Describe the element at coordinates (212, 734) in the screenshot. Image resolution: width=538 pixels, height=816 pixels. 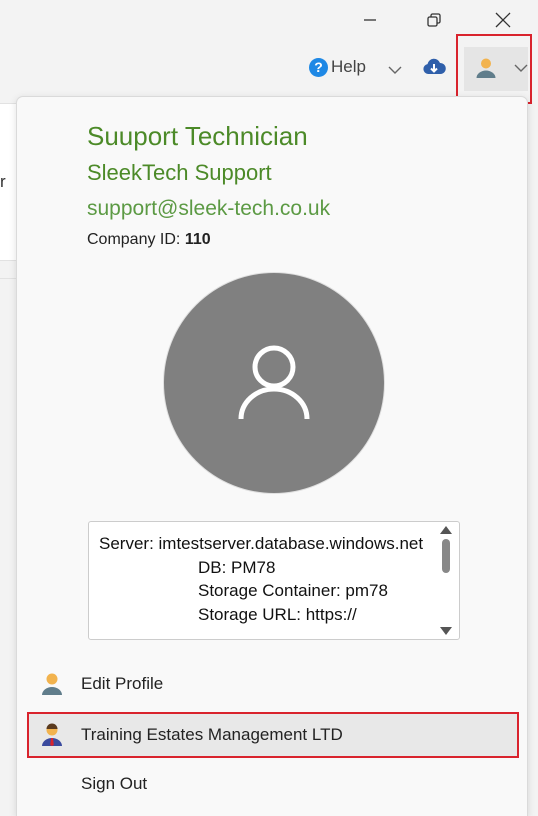
I see `company-label: Training Estates Management LTD` at that location.